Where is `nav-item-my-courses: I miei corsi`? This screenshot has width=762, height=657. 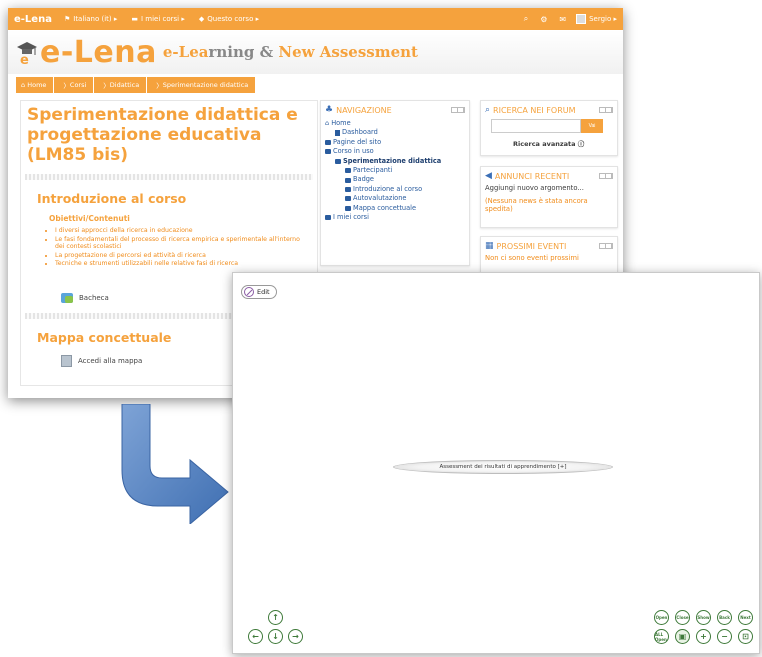
nav-item-my-courses: I miei corsi is located at coordinates (395, 217).